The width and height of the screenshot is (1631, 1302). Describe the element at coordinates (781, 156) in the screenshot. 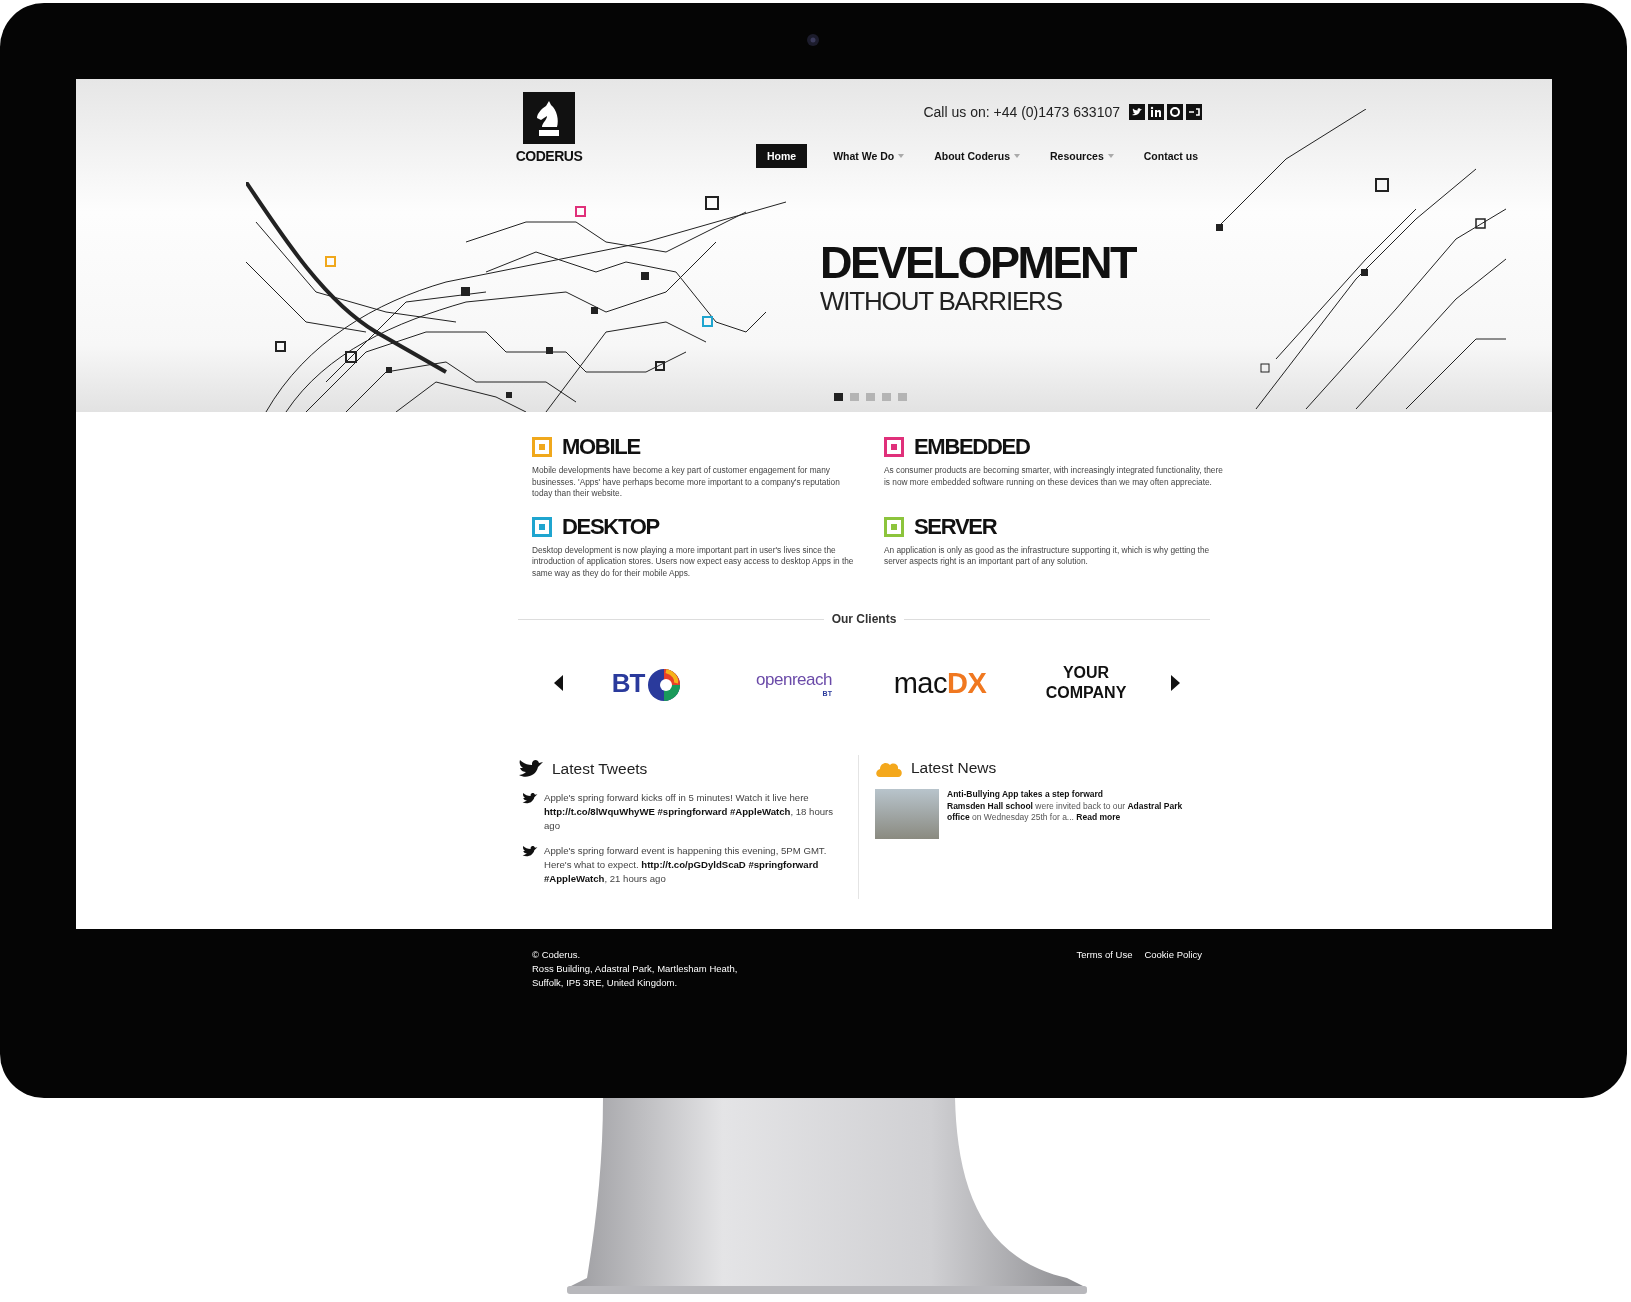

I see `nav-link: Home` at that location.